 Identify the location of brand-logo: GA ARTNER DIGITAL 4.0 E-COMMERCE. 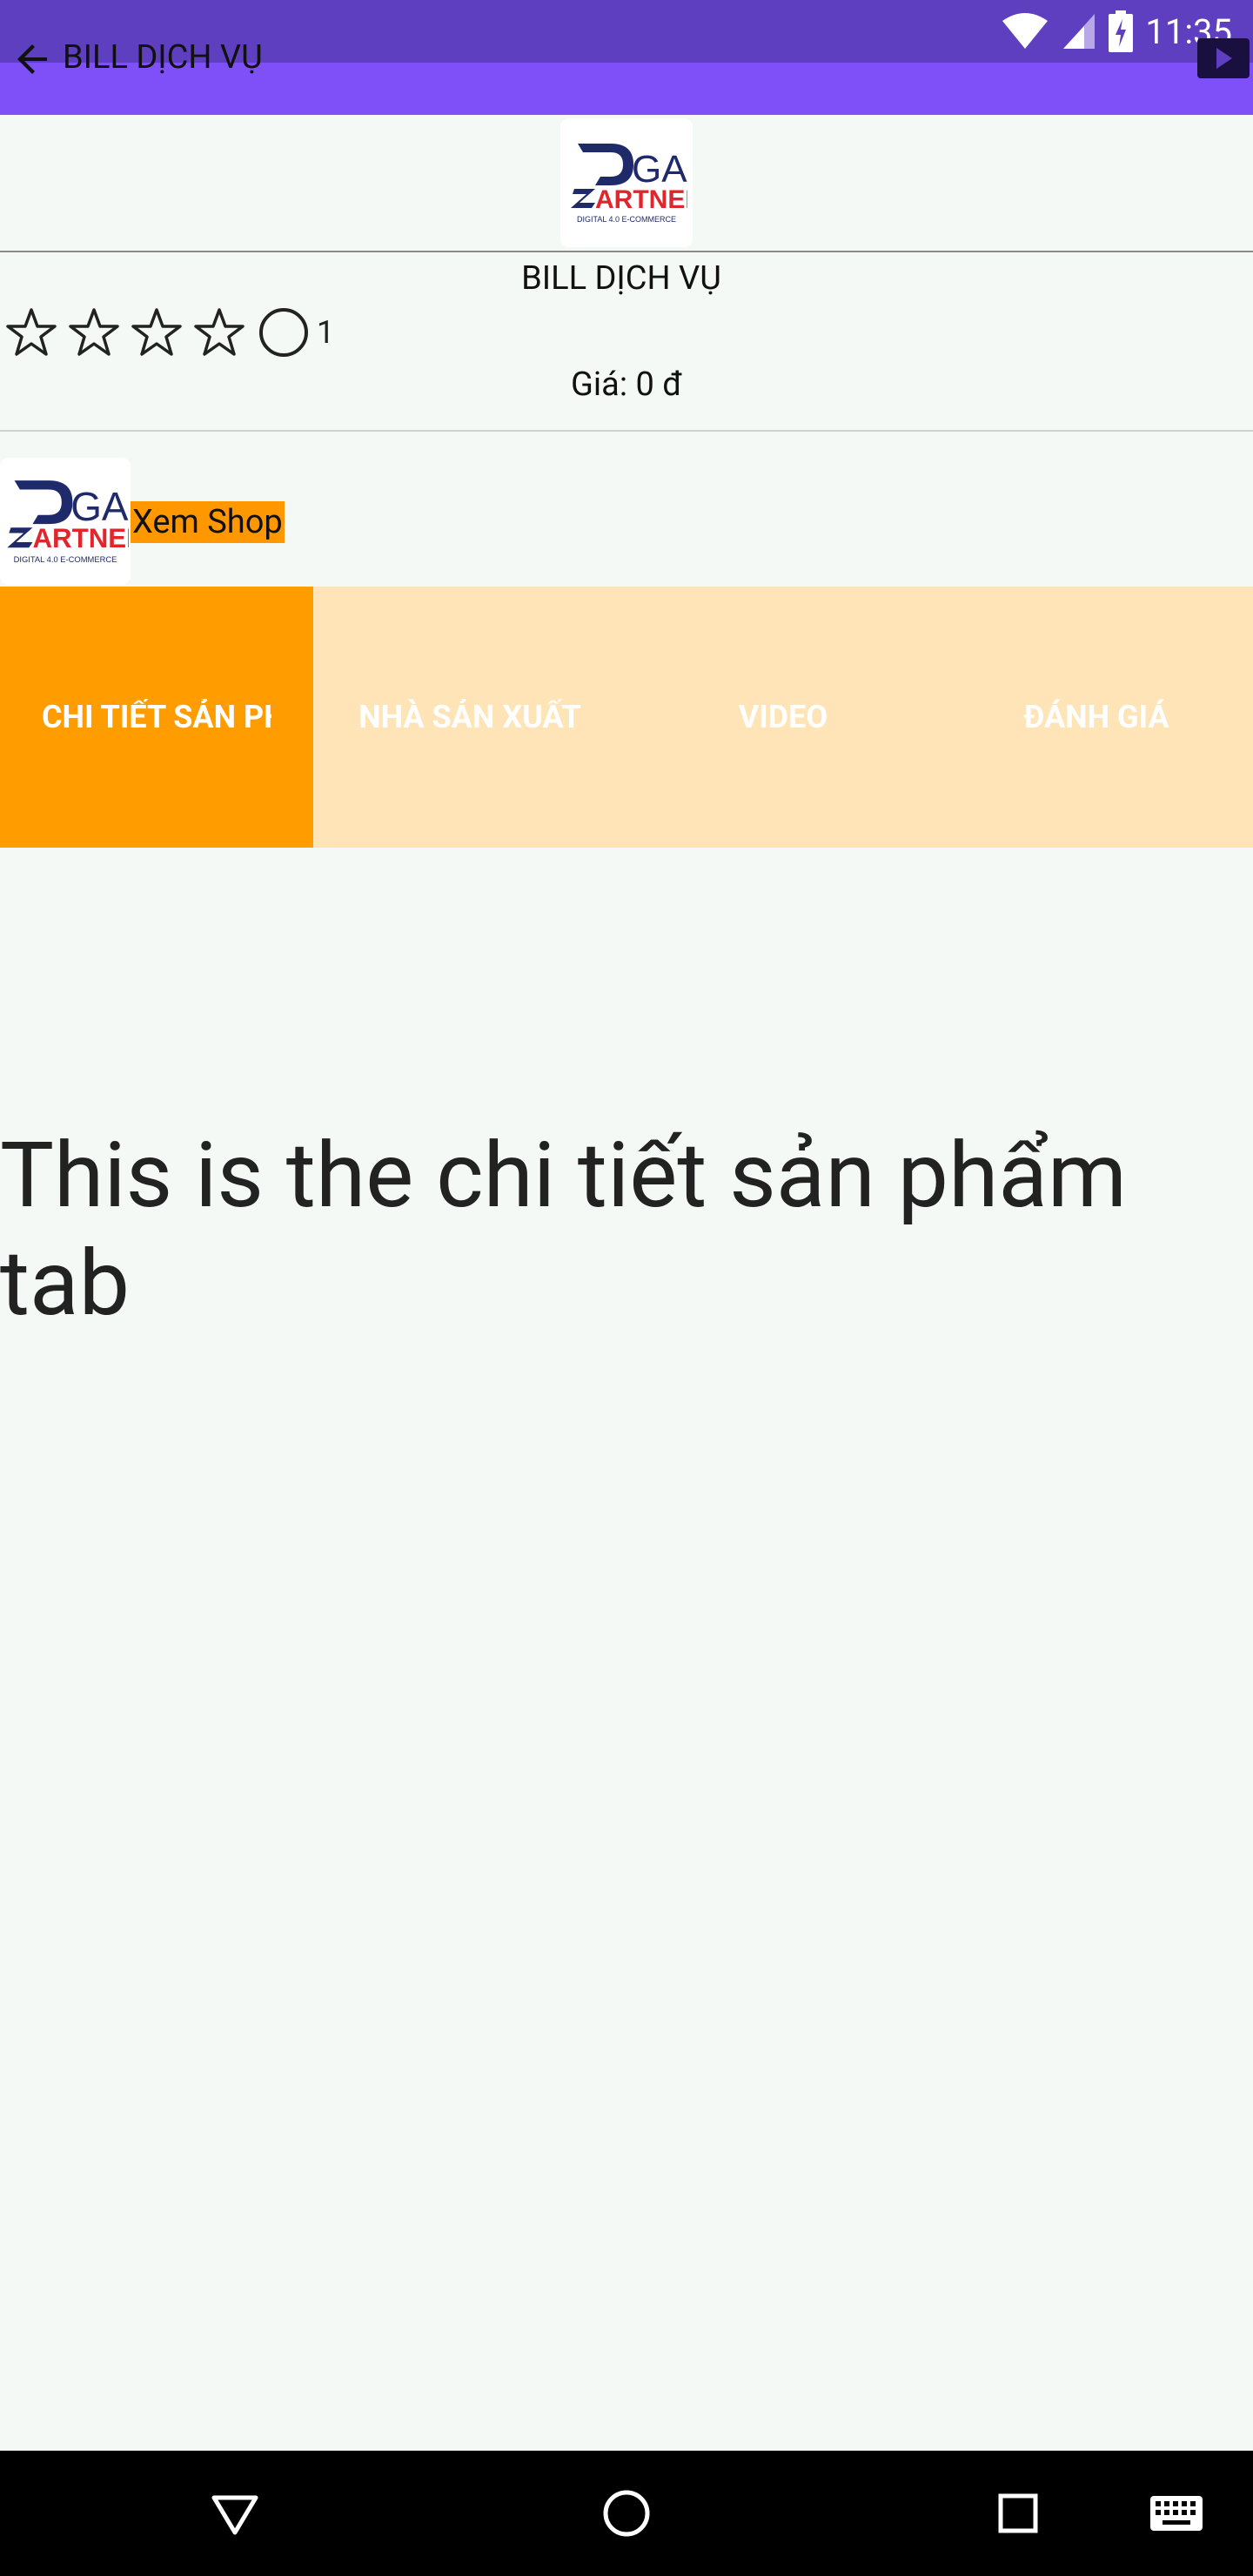
(626, 182).